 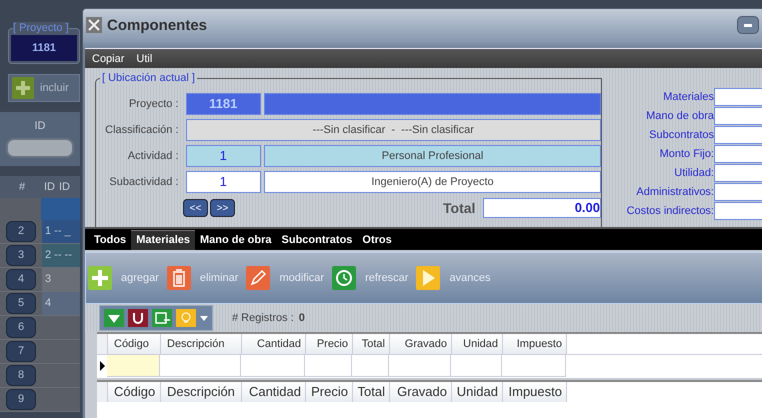 I want to click on tab: Todos, so click(x=110, y=240).